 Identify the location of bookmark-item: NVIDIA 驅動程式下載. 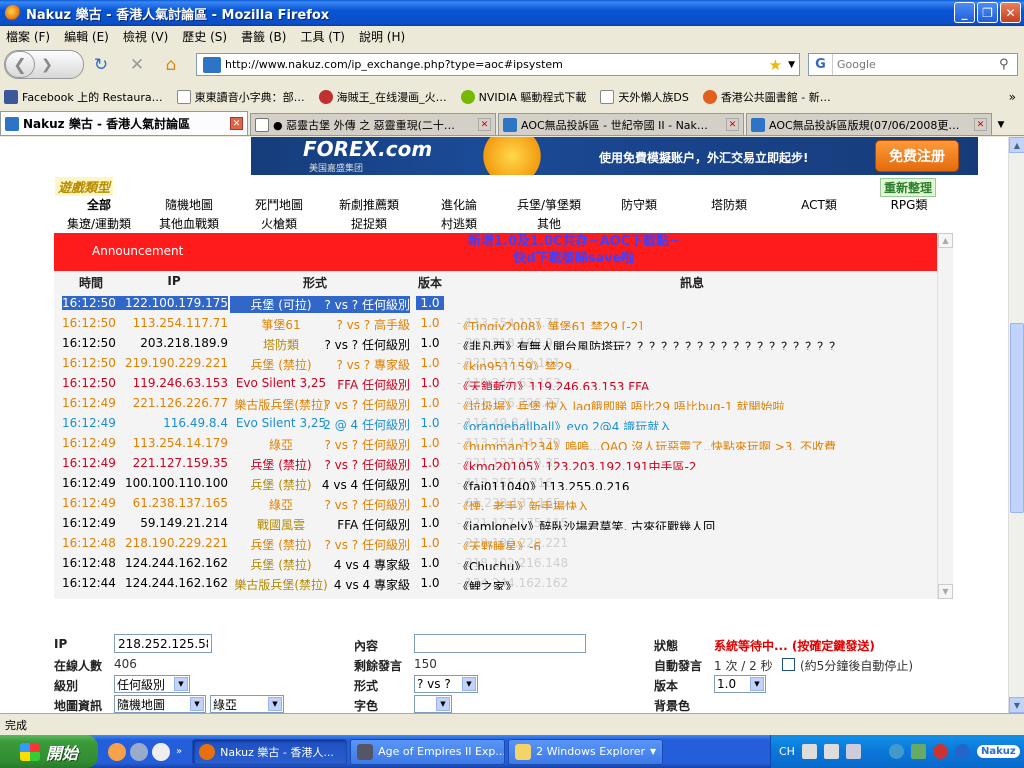
(523, 97).